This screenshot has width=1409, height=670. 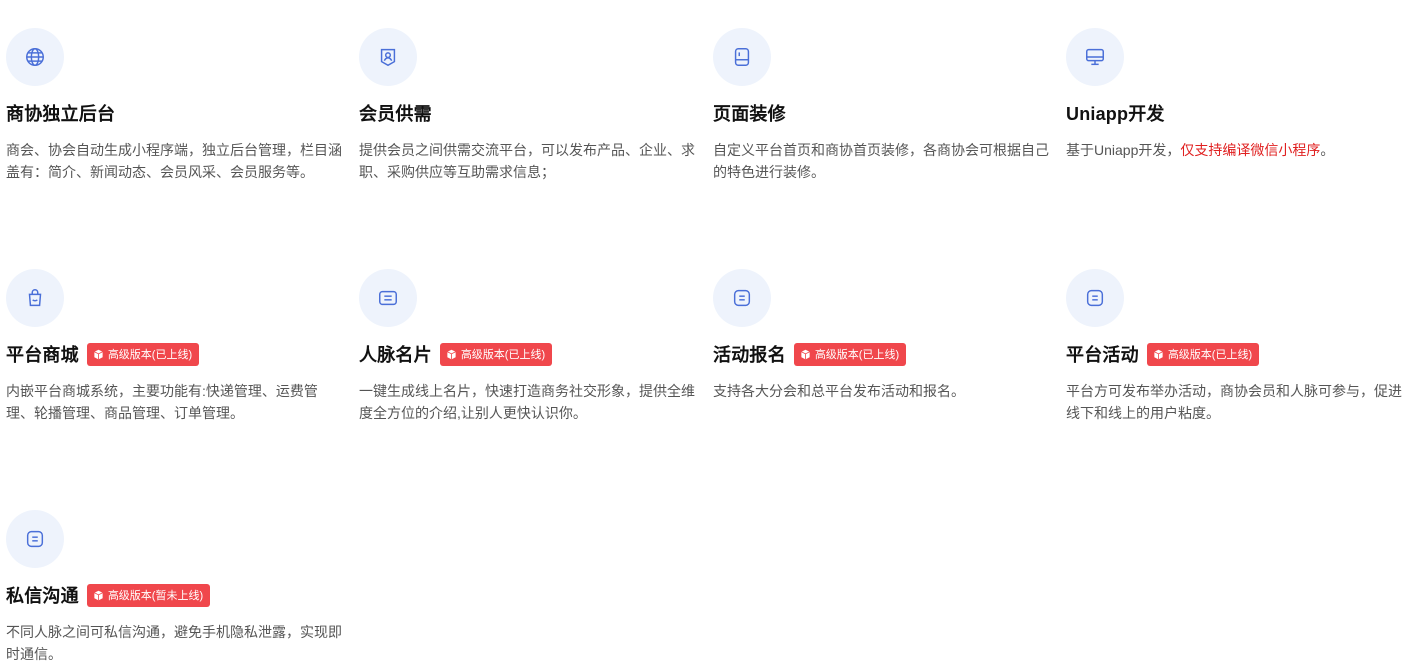 I want to click on version-badge: 高级版本(暂未上线), so click(x=148, y=595).